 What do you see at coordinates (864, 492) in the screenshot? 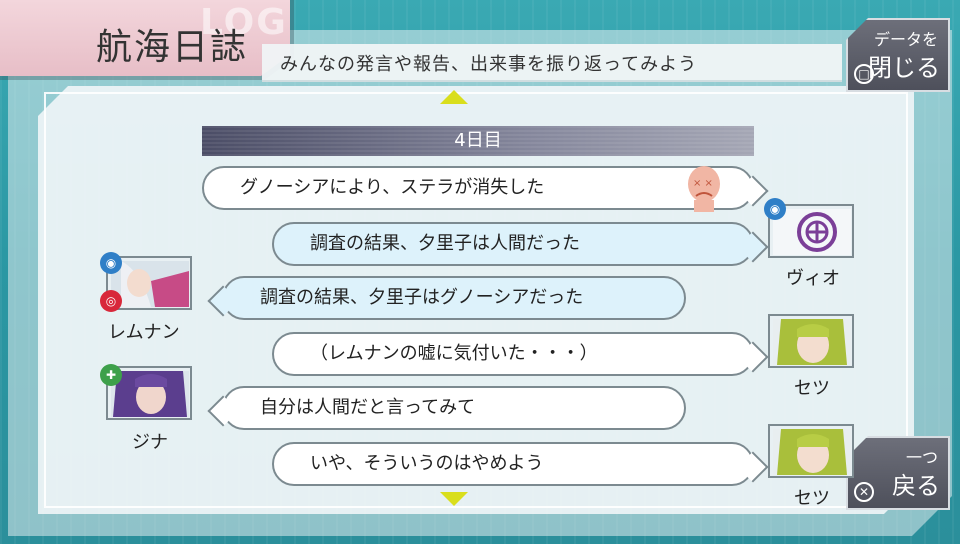
I see `cross-icon: ✕` at bounding box center [864, 492].